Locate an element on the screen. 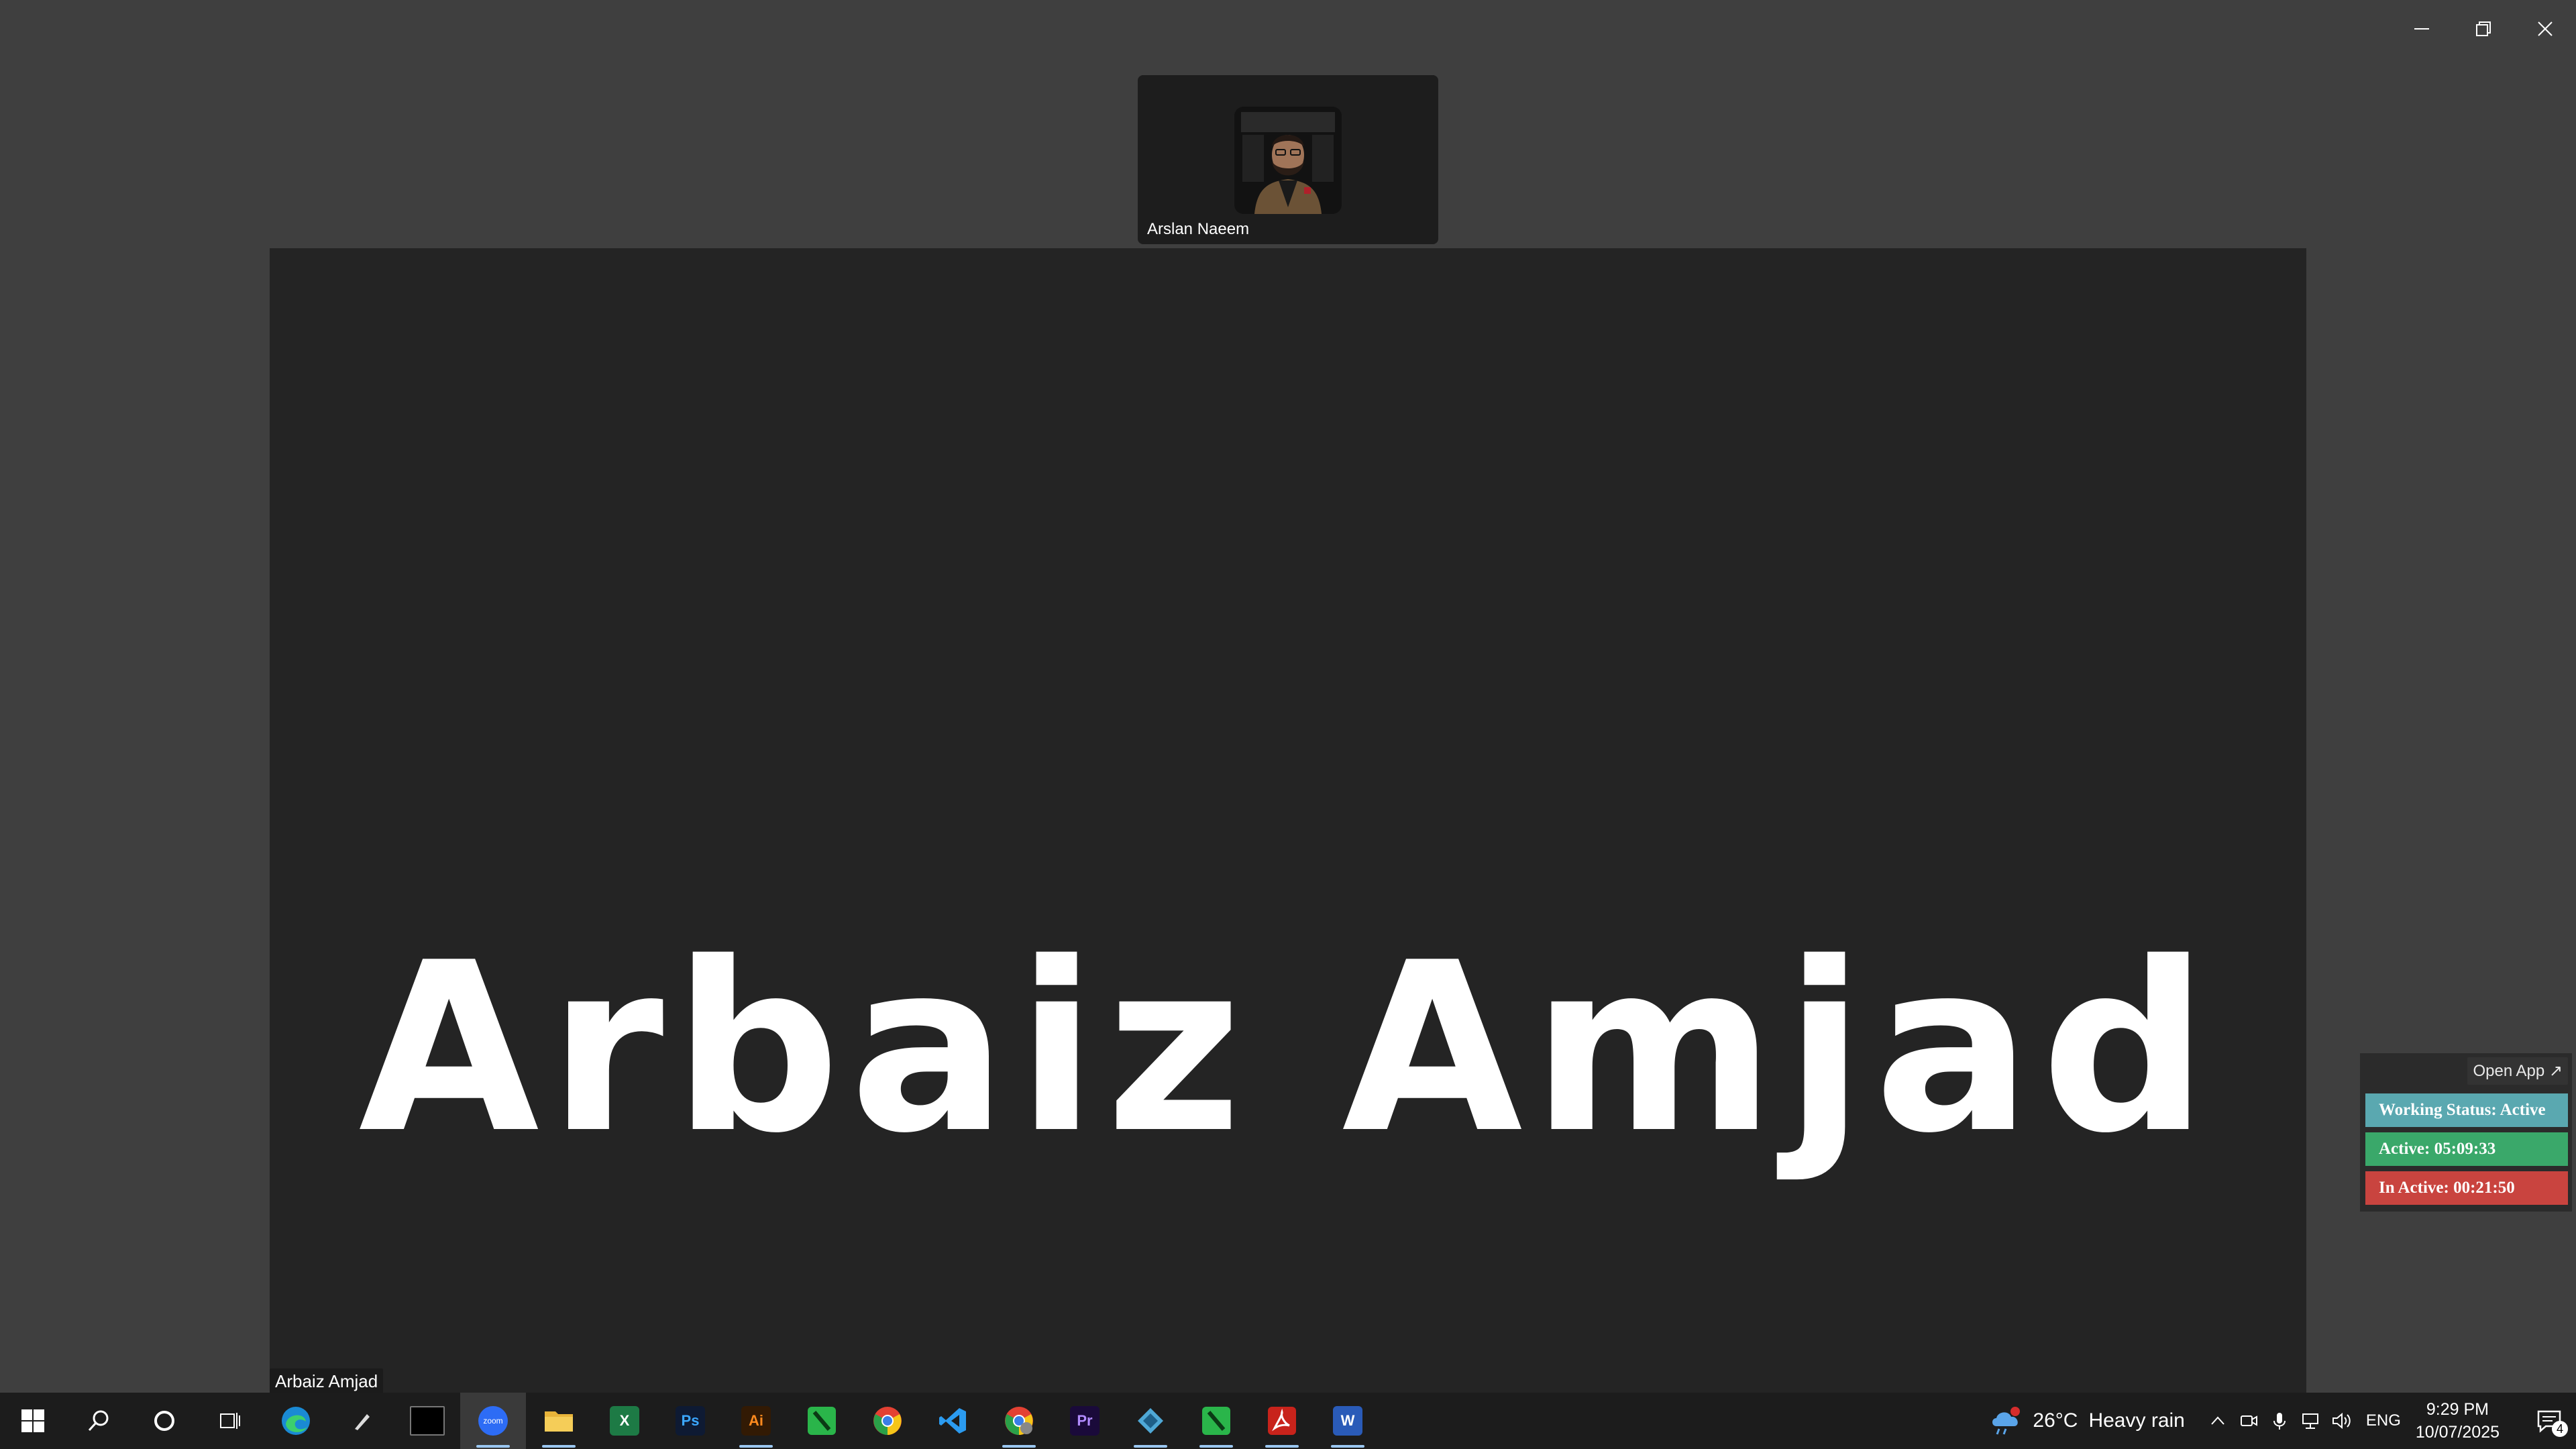  weather-temperature: 26°C is located at coordinates (2055, 1420).